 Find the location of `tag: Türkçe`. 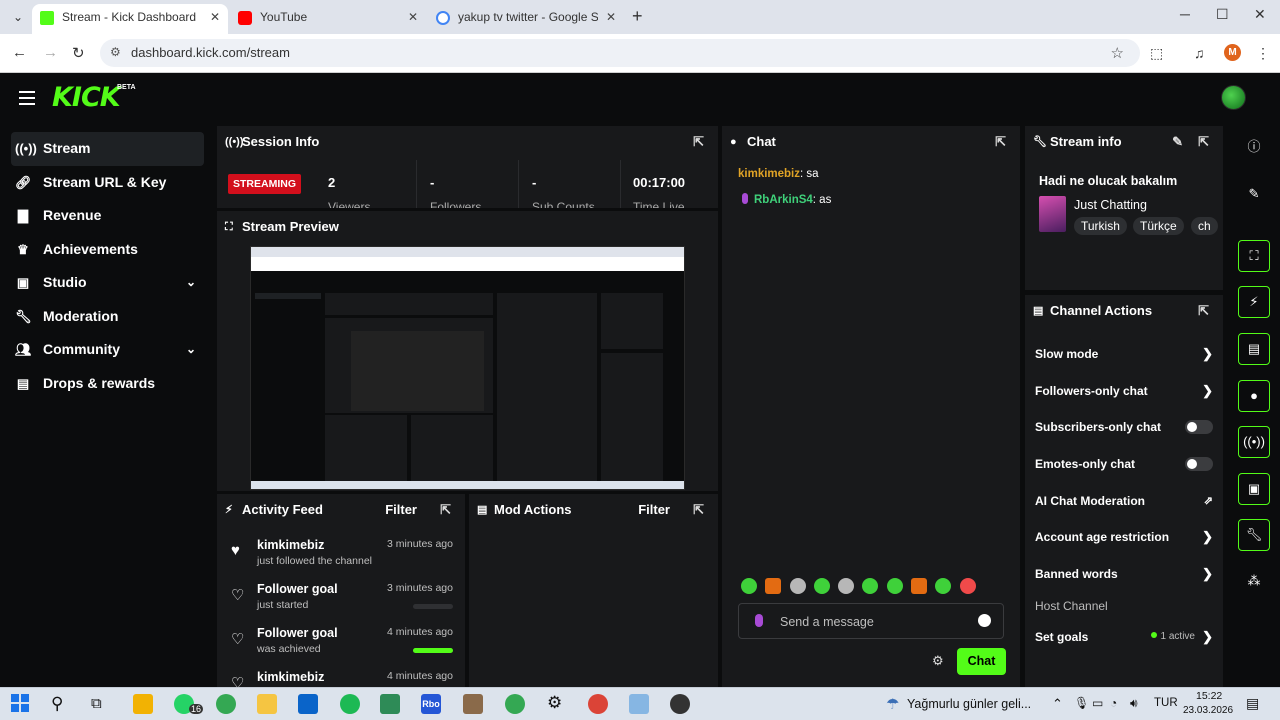

tag: Türkçe is located at coordinates (1158, 226).